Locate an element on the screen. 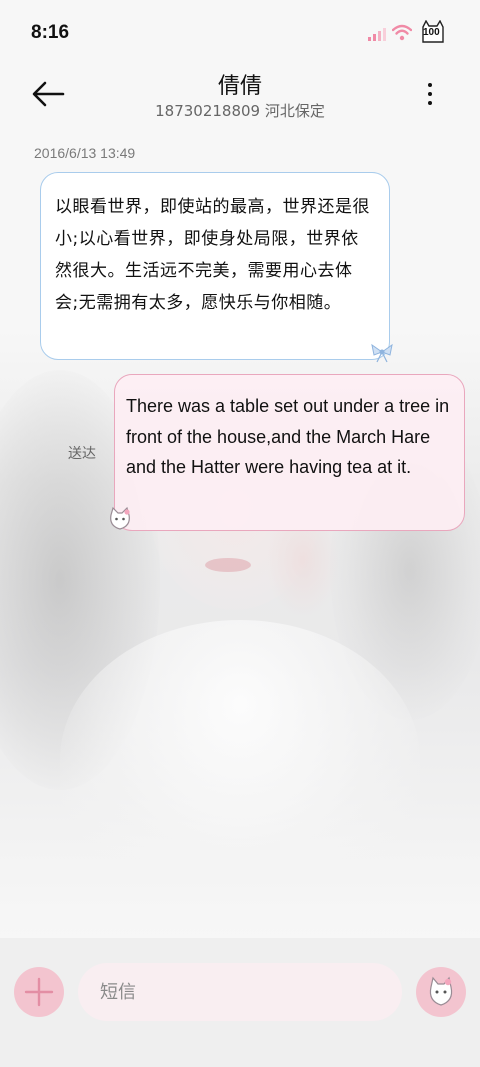  send-button is located at coordinates (441, 992).